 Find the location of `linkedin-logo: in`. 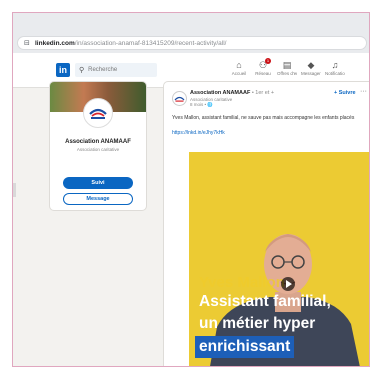

linkedin-logo: in is located at coordinates (63, 70).